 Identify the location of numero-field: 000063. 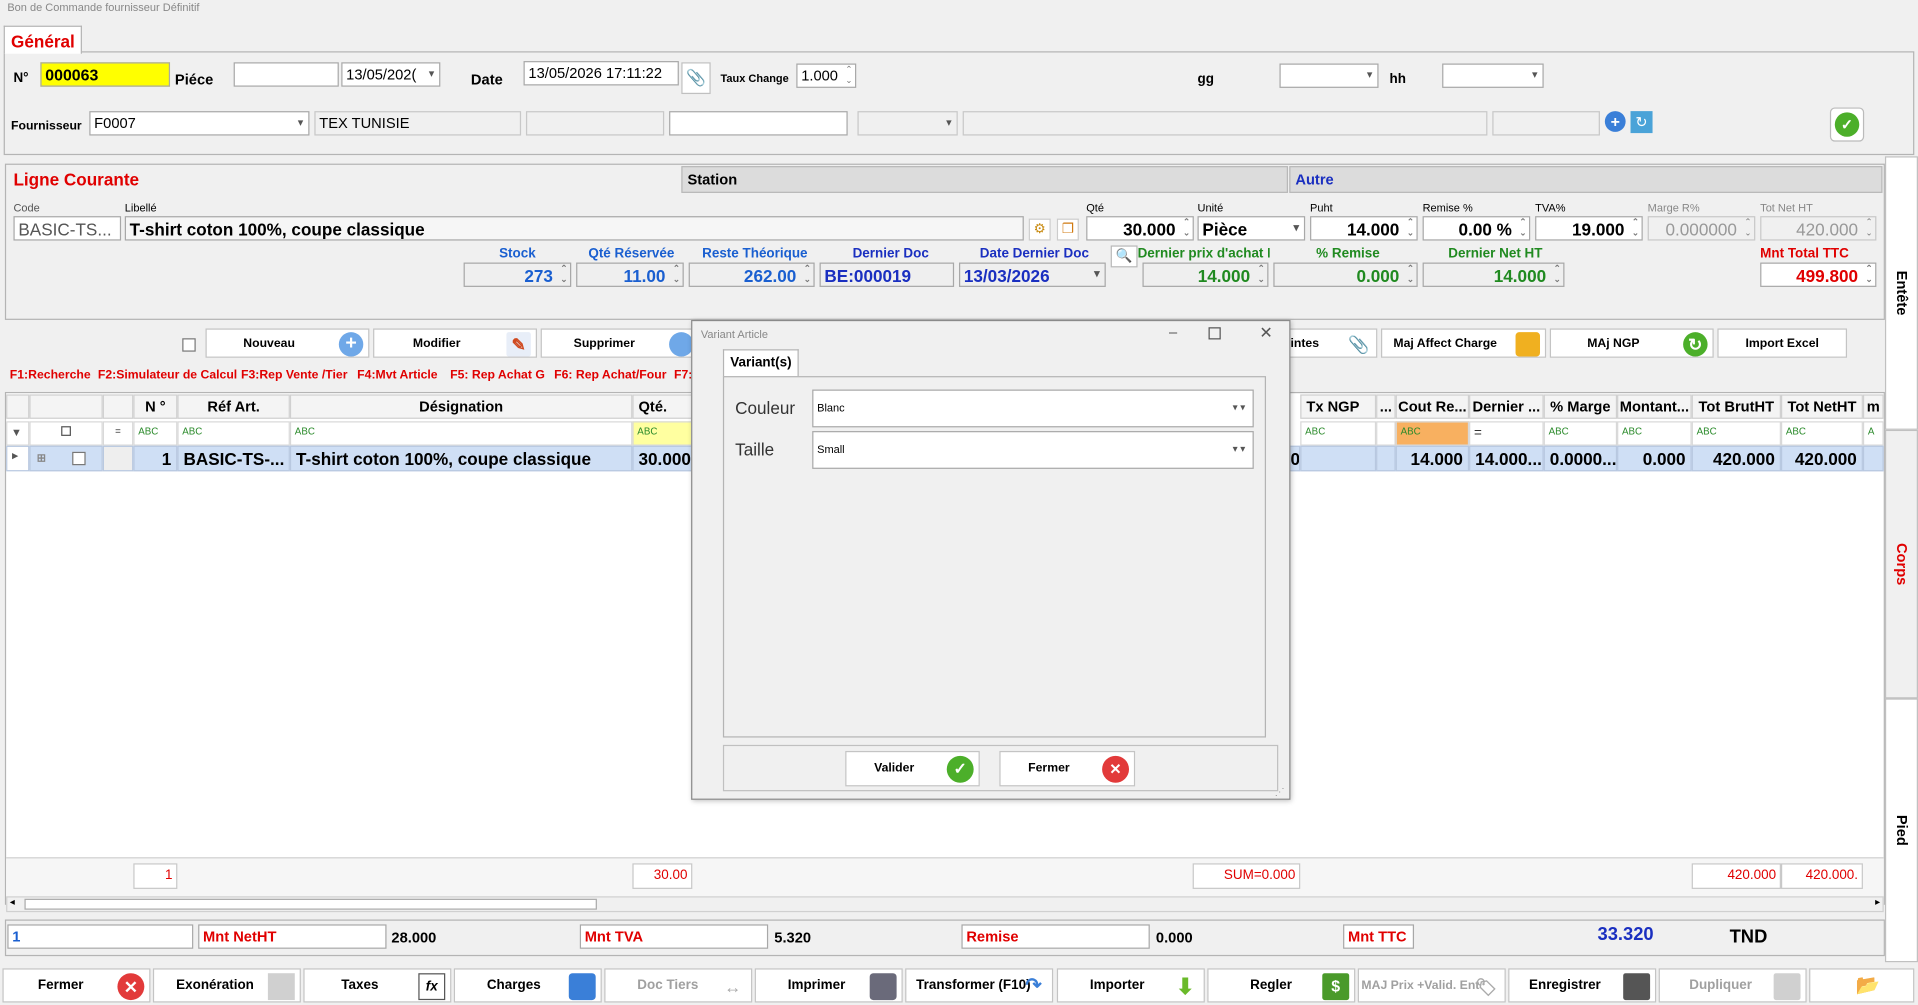
(105, 74).